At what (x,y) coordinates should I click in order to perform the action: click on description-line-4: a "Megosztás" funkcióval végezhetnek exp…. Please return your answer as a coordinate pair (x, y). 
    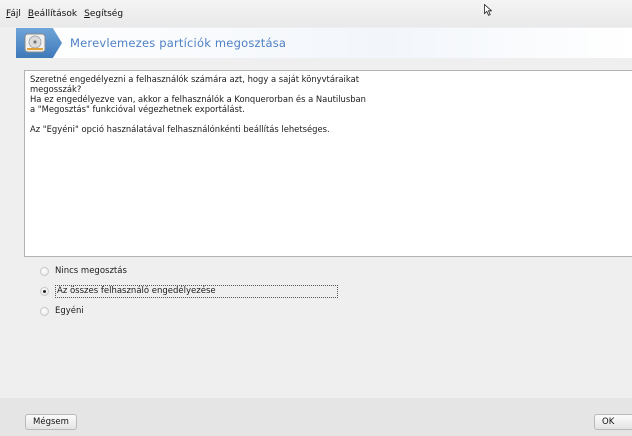
    Looking at the image, I should click on (137, 109).